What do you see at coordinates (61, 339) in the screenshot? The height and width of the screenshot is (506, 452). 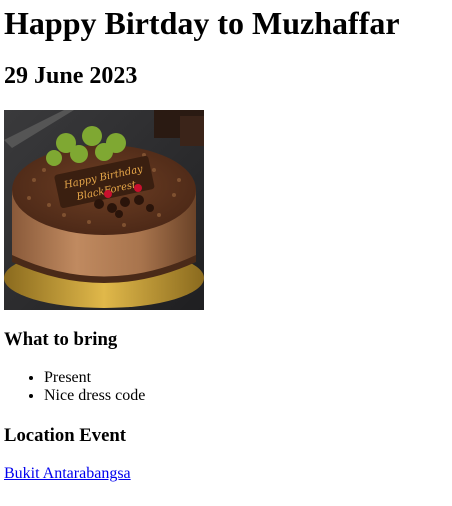 I see `what-to-bring-heading: What to bring` at bounding box center [61, 339].